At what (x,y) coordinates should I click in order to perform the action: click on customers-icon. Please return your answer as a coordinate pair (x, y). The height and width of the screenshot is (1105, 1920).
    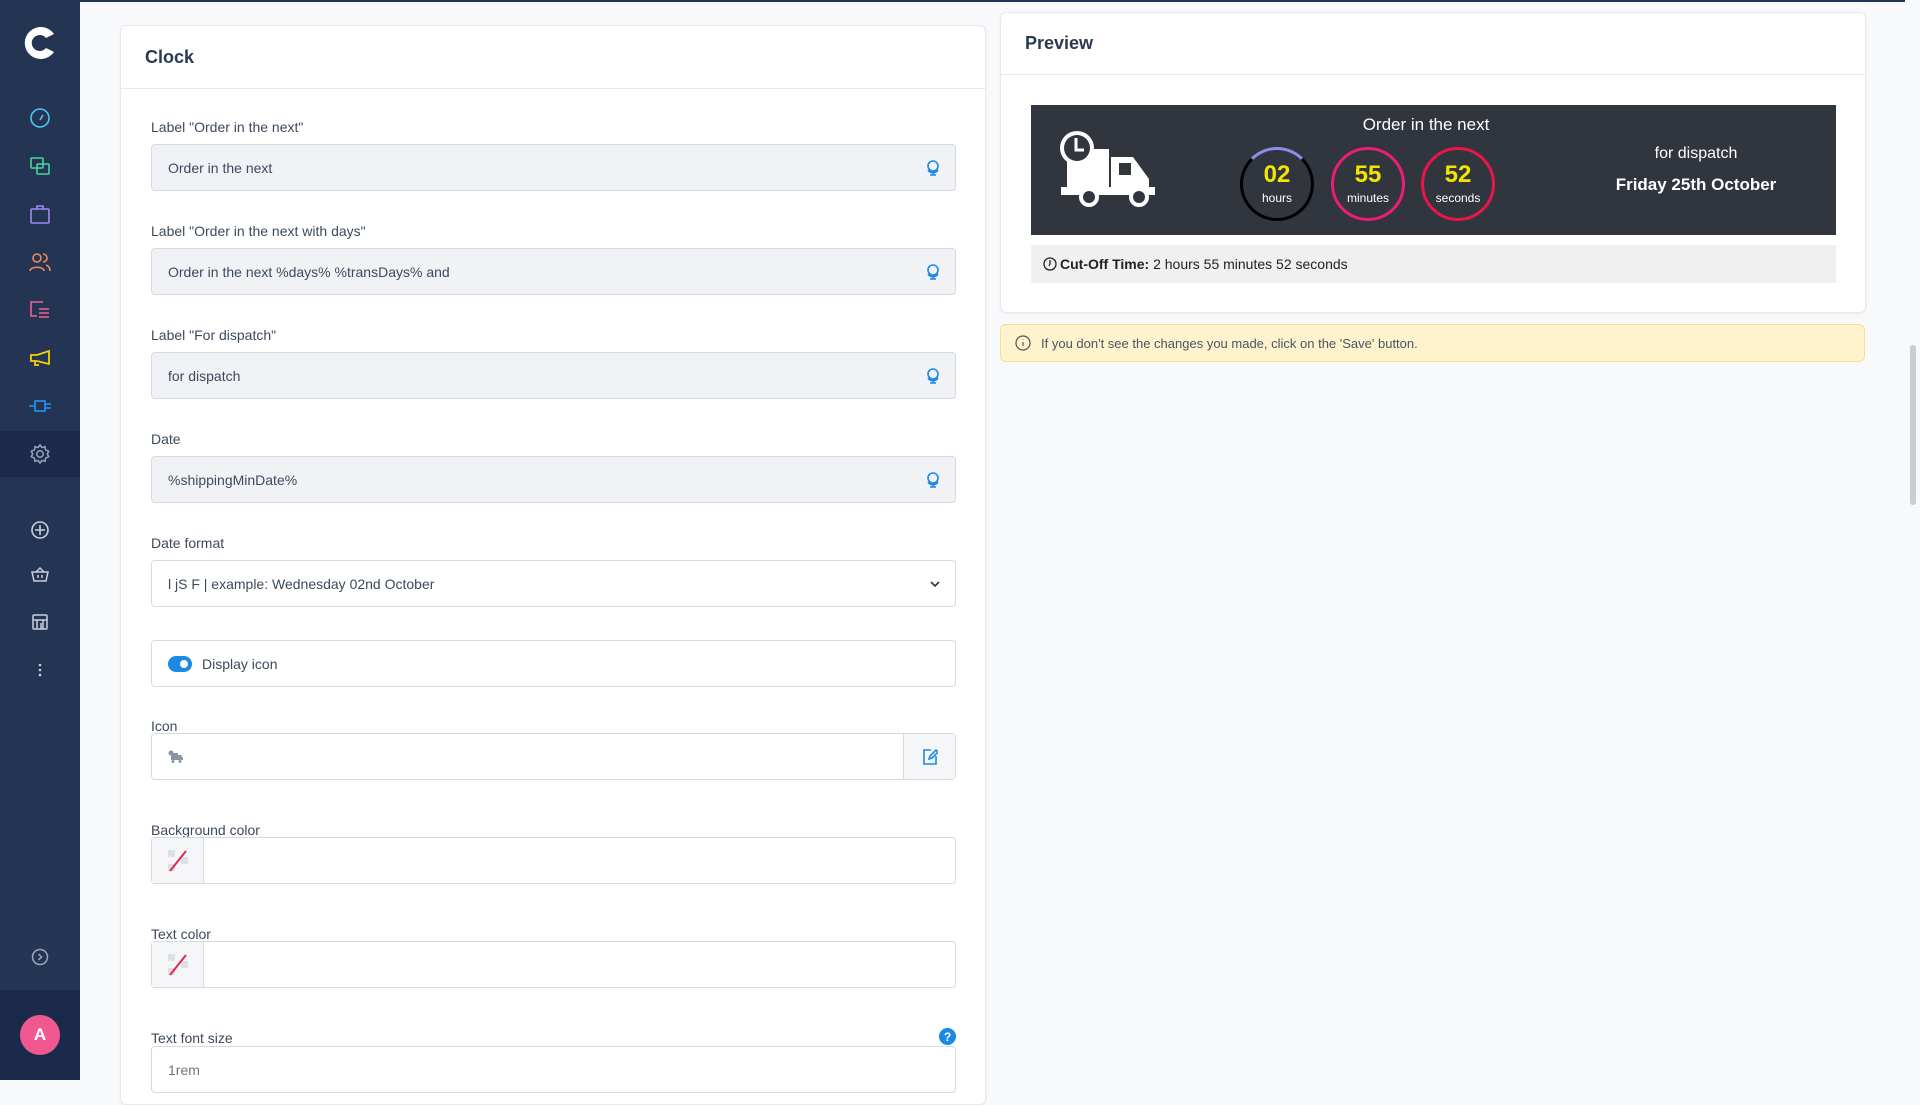
    Looking at the image, I should click on (40, 262).